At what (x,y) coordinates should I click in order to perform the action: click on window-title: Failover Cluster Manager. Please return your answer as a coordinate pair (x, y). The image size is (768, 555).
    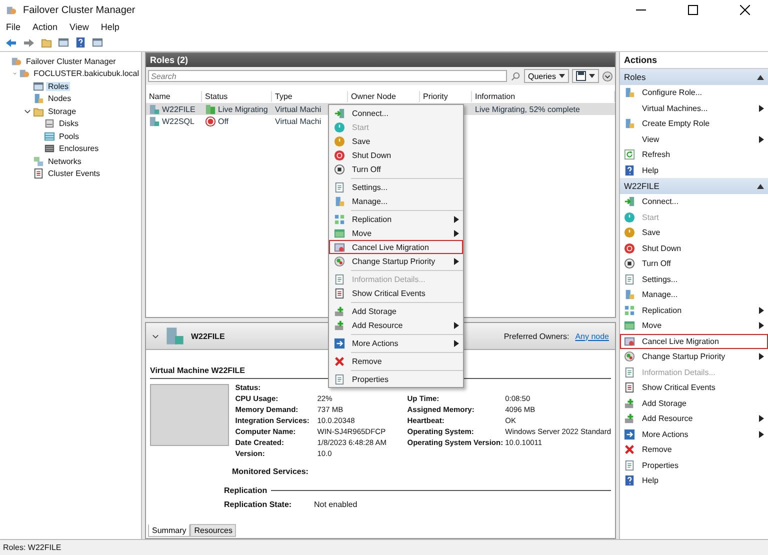
    Looking at the image, I should click on (79, 10).